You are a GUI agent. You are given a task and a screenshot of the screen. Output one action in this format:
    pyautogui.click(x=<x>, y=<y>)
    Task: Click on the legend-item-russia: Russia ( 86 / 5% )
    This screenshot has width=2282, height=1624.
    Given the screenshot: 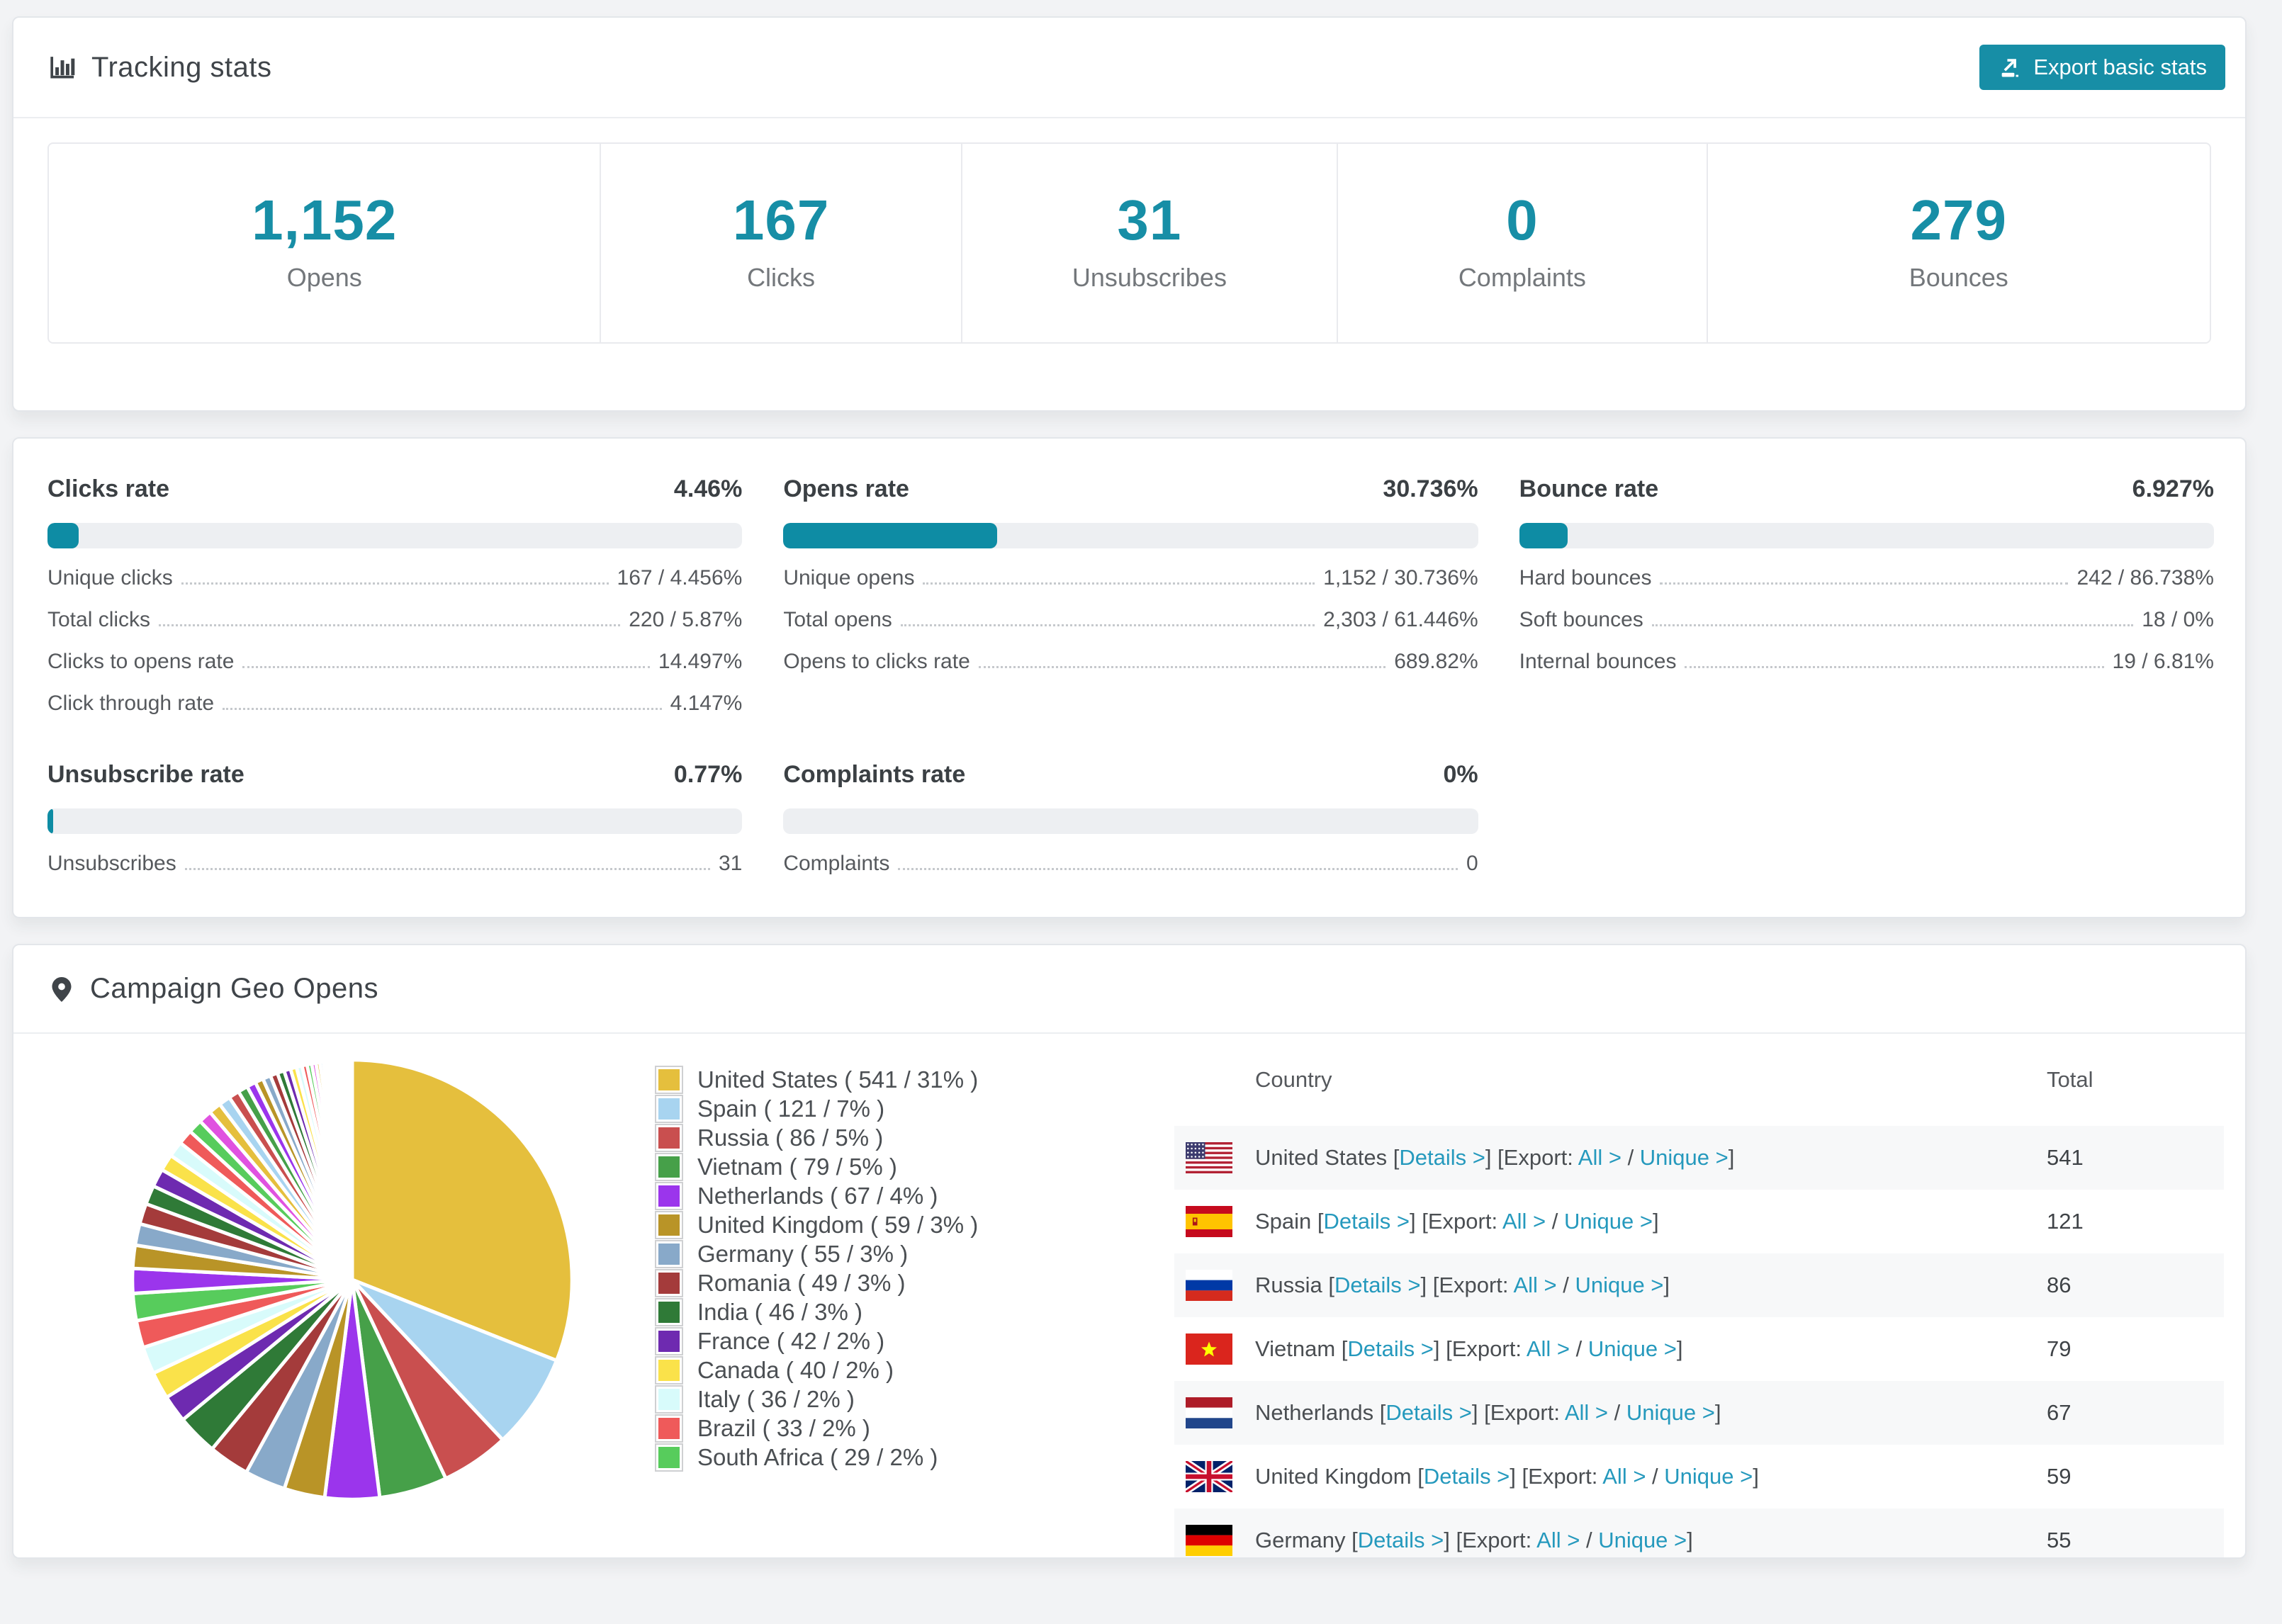 What is the action you would take?
    pyautogui.click(x=816, y=1137)
    